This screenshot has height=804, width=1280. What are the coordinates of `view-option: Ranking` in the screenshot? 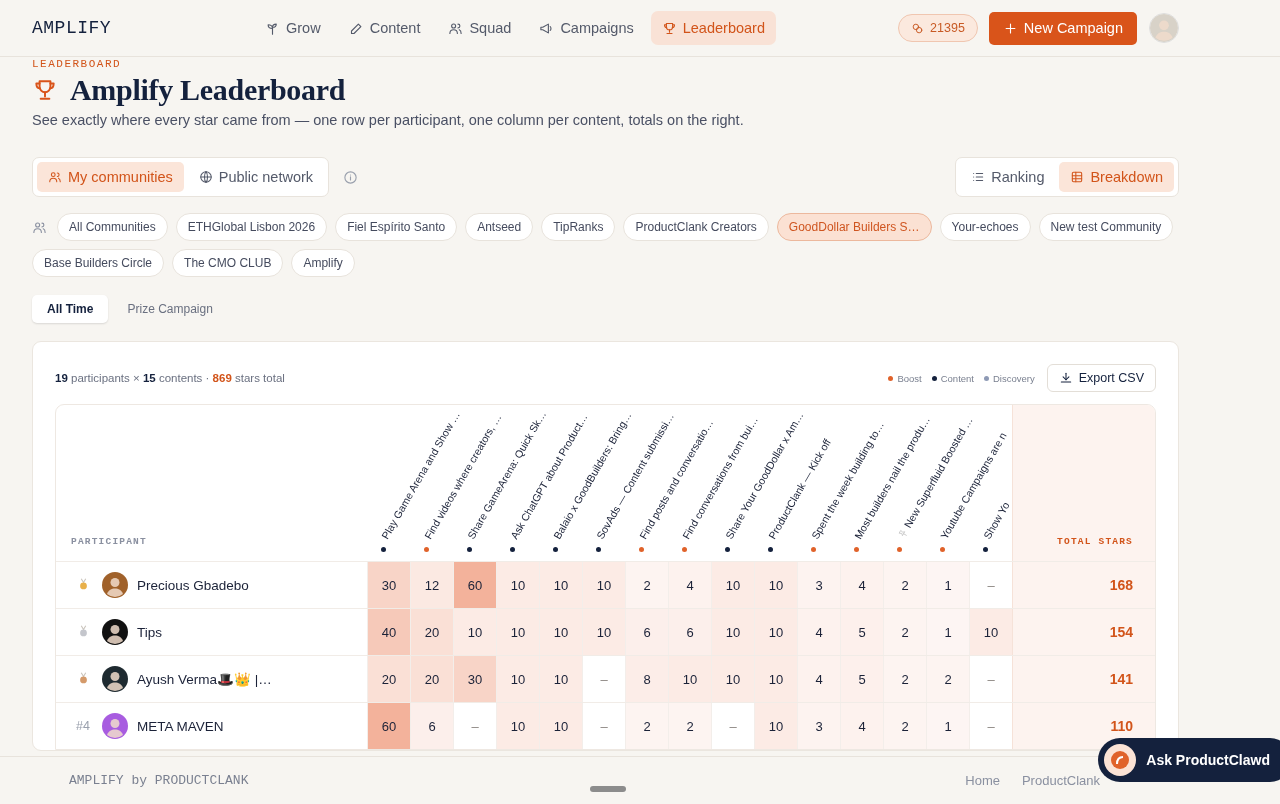 It's located at (1008, 177).